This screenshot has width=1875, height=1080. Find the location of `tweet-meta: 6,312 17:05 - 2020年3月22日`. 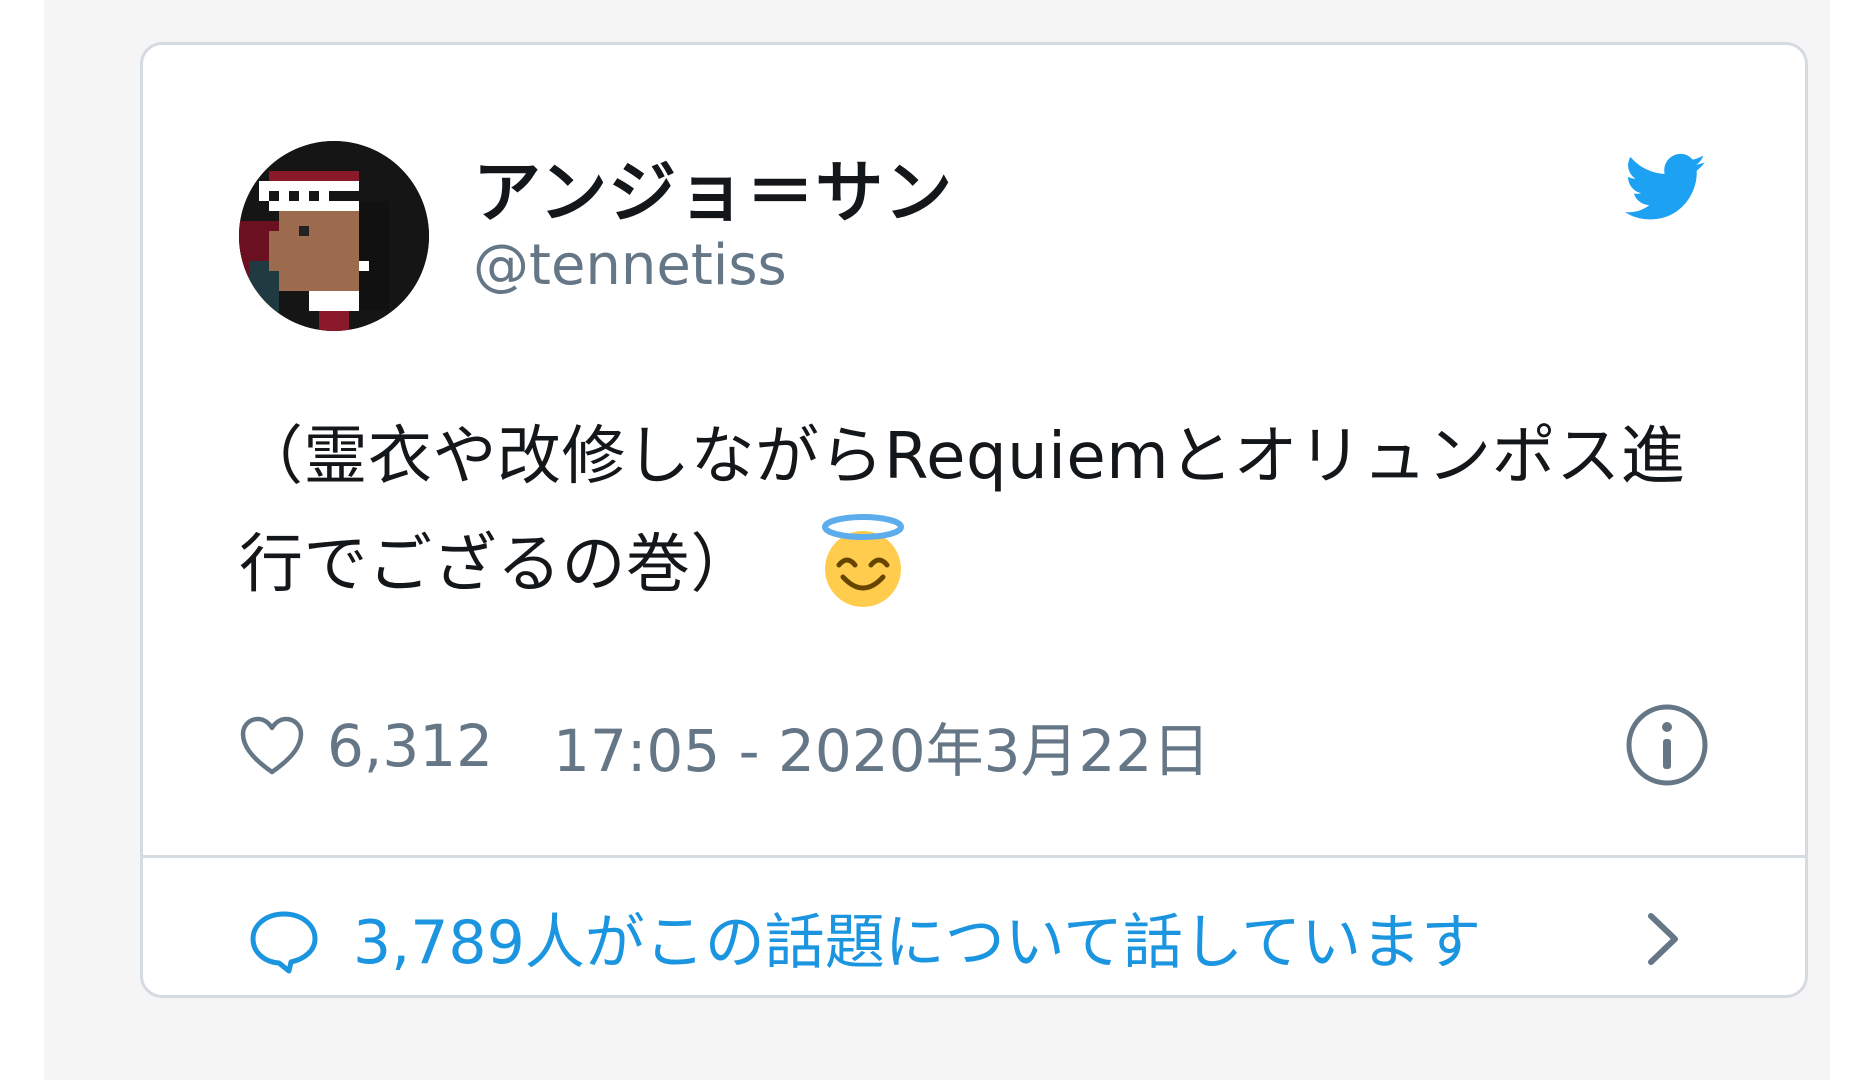

tweet-meta: 6,312 17:05 - 2020年3月22日 is located at coordinates (724, 746).